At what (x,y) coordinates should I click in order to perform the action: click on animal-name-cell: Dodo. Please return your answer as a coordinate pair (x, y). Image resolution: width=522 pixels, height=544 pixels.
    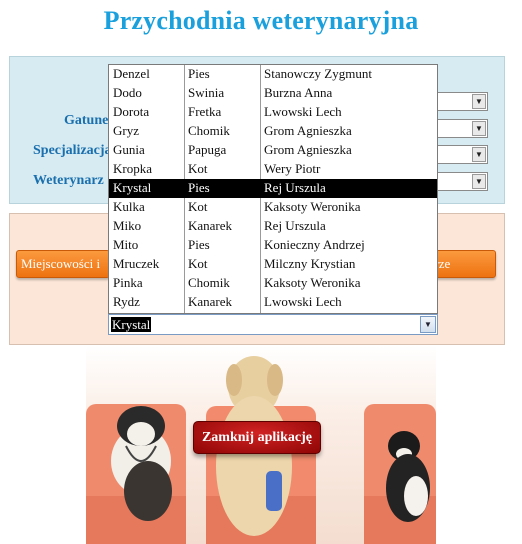
    Looking at the image, I should click on (127, 92).